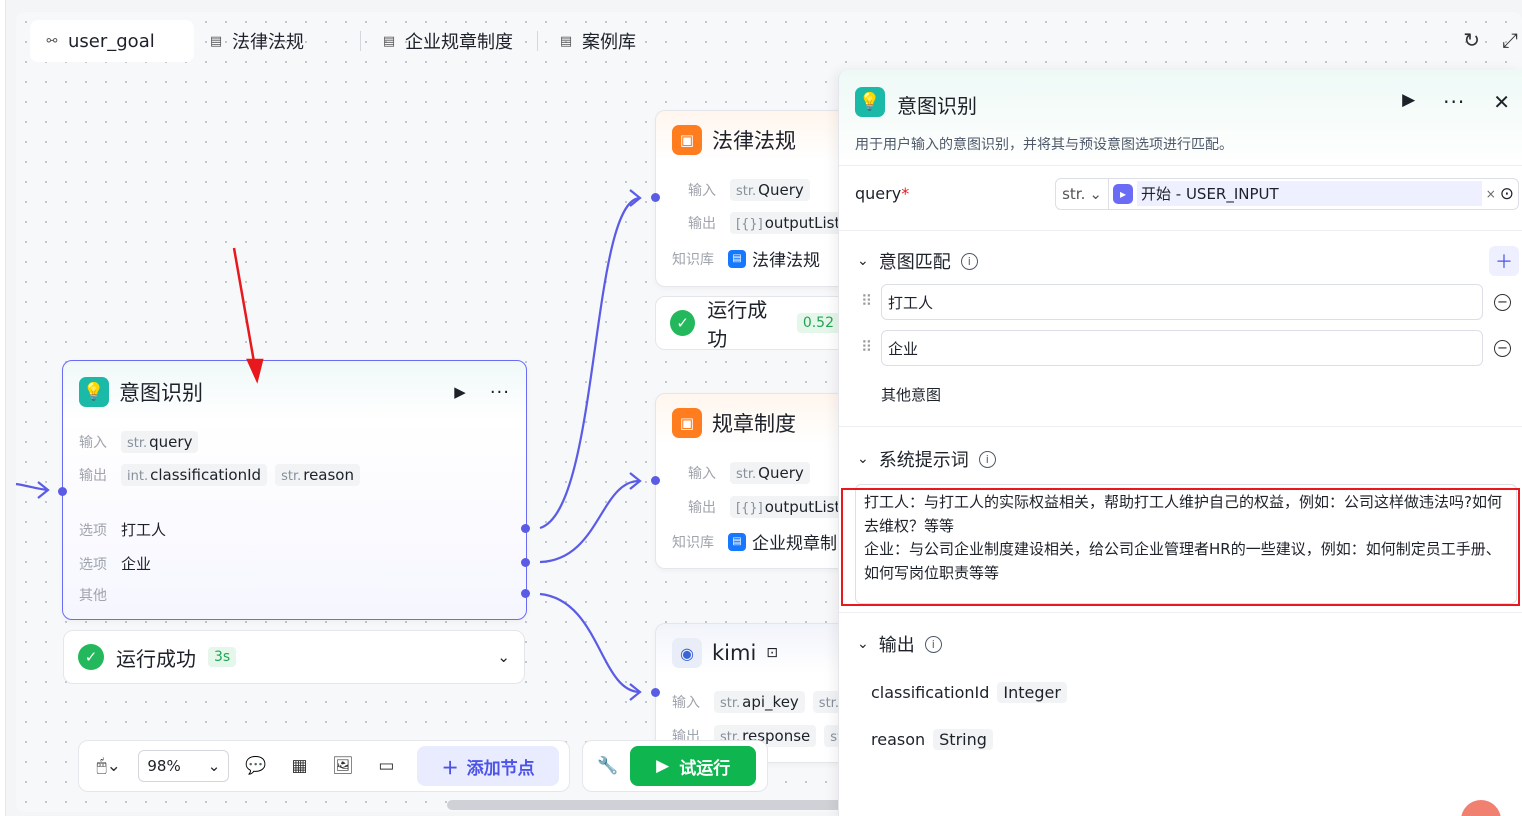 The image size is (1522, 816). Describe the element at coordinates (1481, 808) in the screenshot. I see `assistant-avatar` at that location.